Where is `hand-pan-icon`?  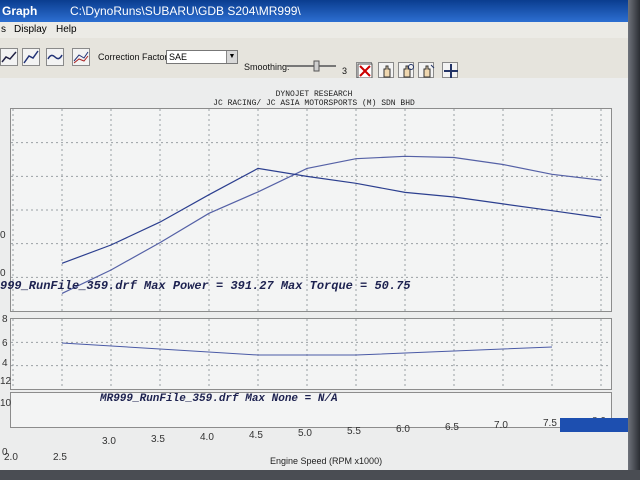
hand-pan-icon is located at coordinates (429, 71).